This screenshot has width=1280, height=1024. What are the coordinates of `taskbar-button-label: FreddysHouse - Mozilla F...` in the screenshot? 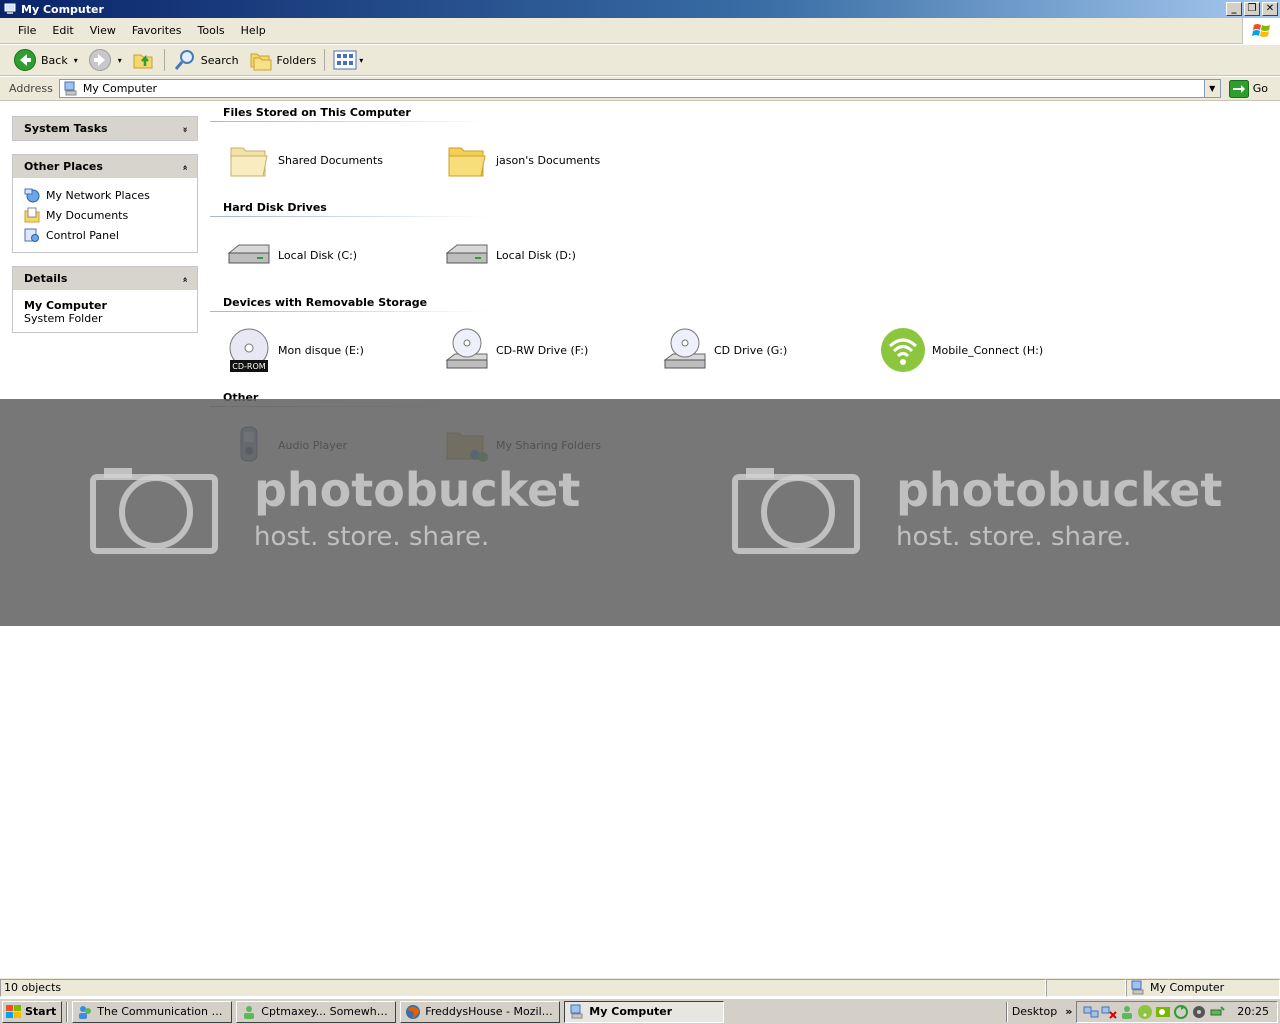 It's located at (490, 1011).